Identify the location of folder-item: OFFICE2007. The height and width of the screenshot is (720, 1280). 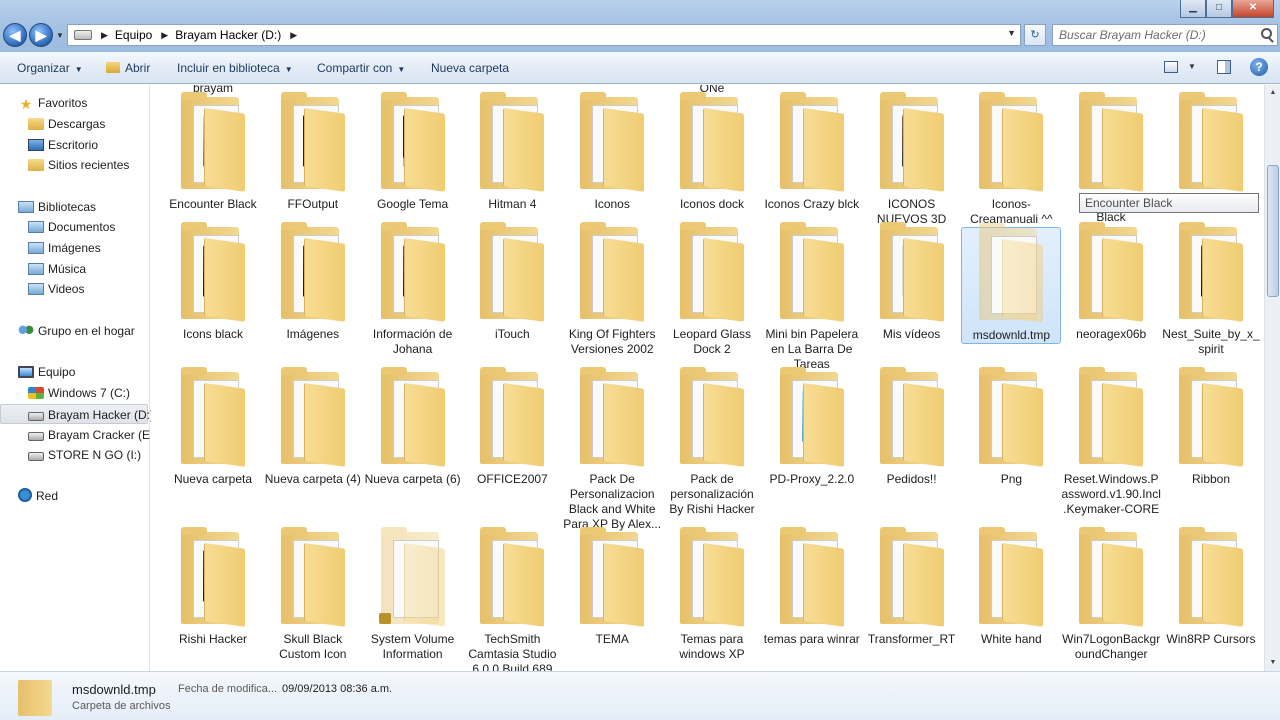
(512, 427).